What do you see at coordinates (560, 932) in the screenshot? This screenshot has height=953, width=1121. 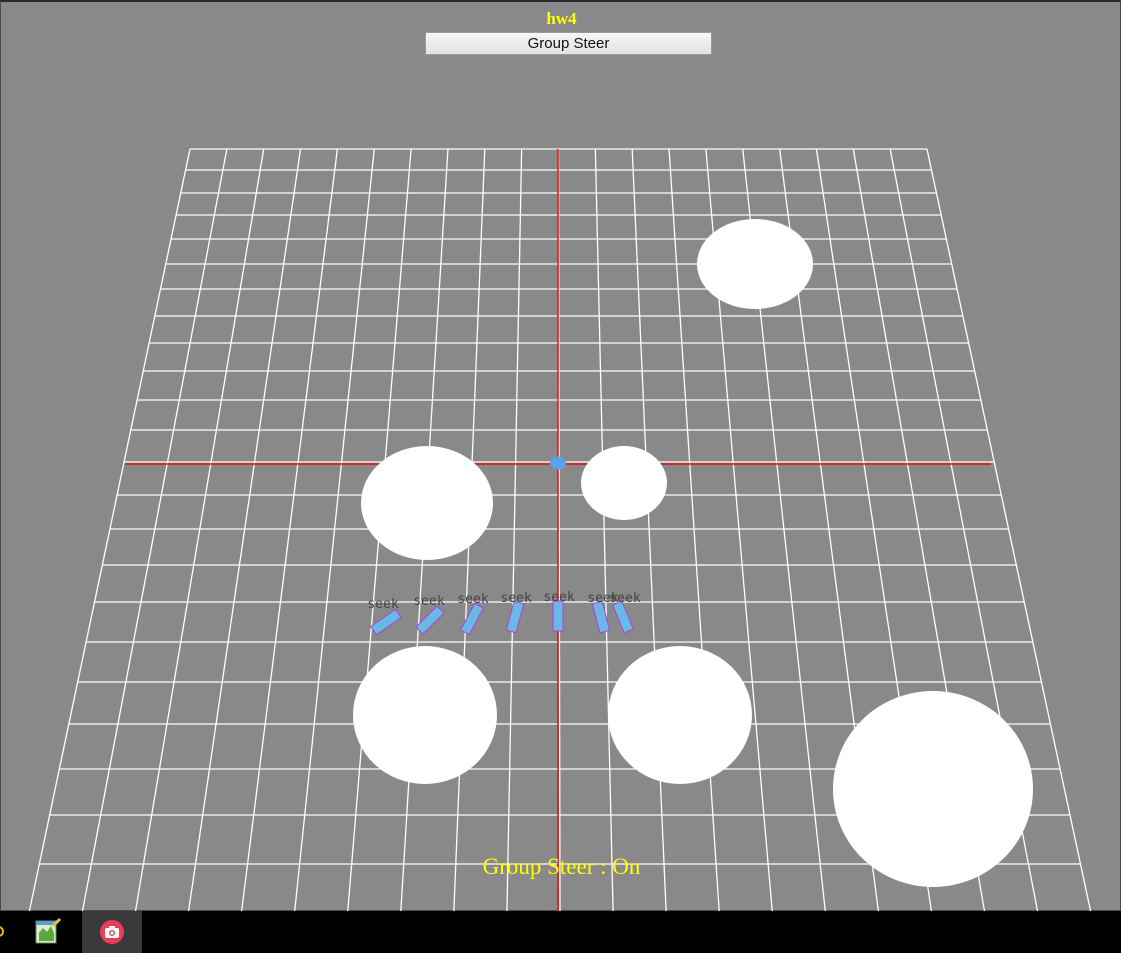 I see `taskbar` at bounding box center [560, 932].